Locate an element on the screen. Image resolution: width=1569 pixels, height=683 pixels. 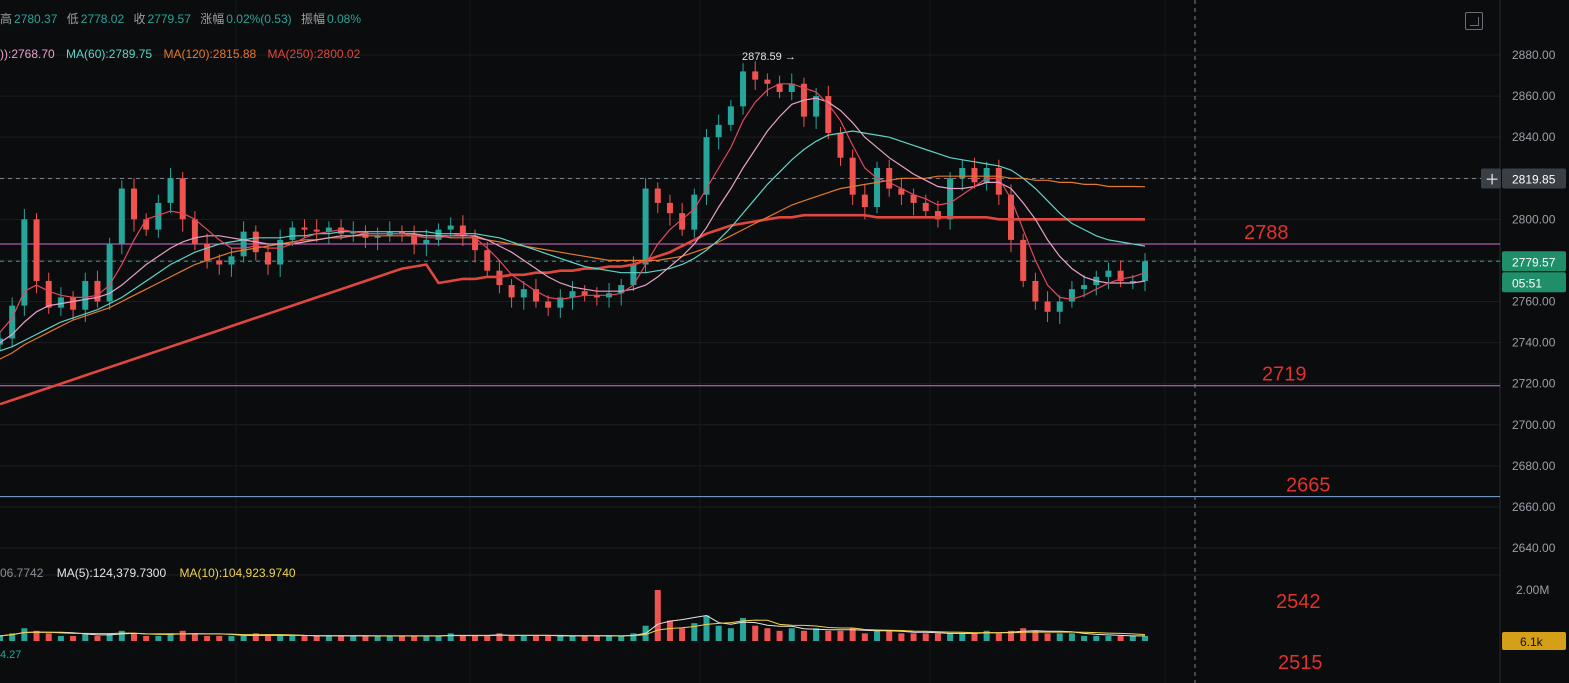
peak-annotation: 2878.59 → is located at coordinates (769, 57).